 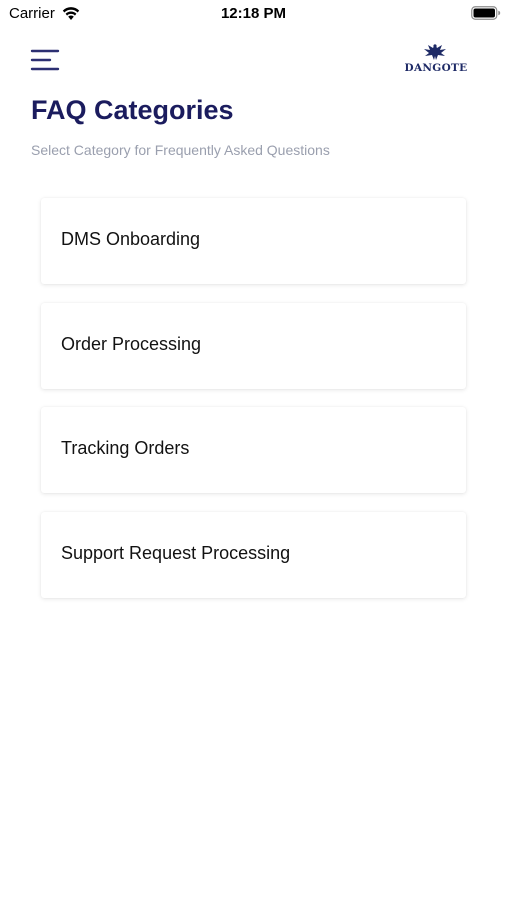 I want to click on battery-icon, so click(x=486, y=13).